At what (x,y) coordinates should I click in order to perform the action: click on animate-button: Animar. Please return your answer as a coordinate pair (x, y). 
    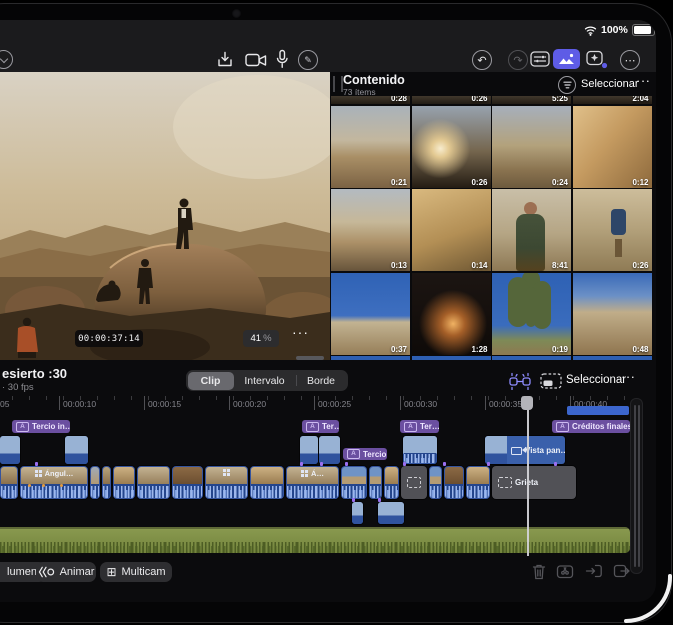
    Looking at the image, I should click on (66, 572).